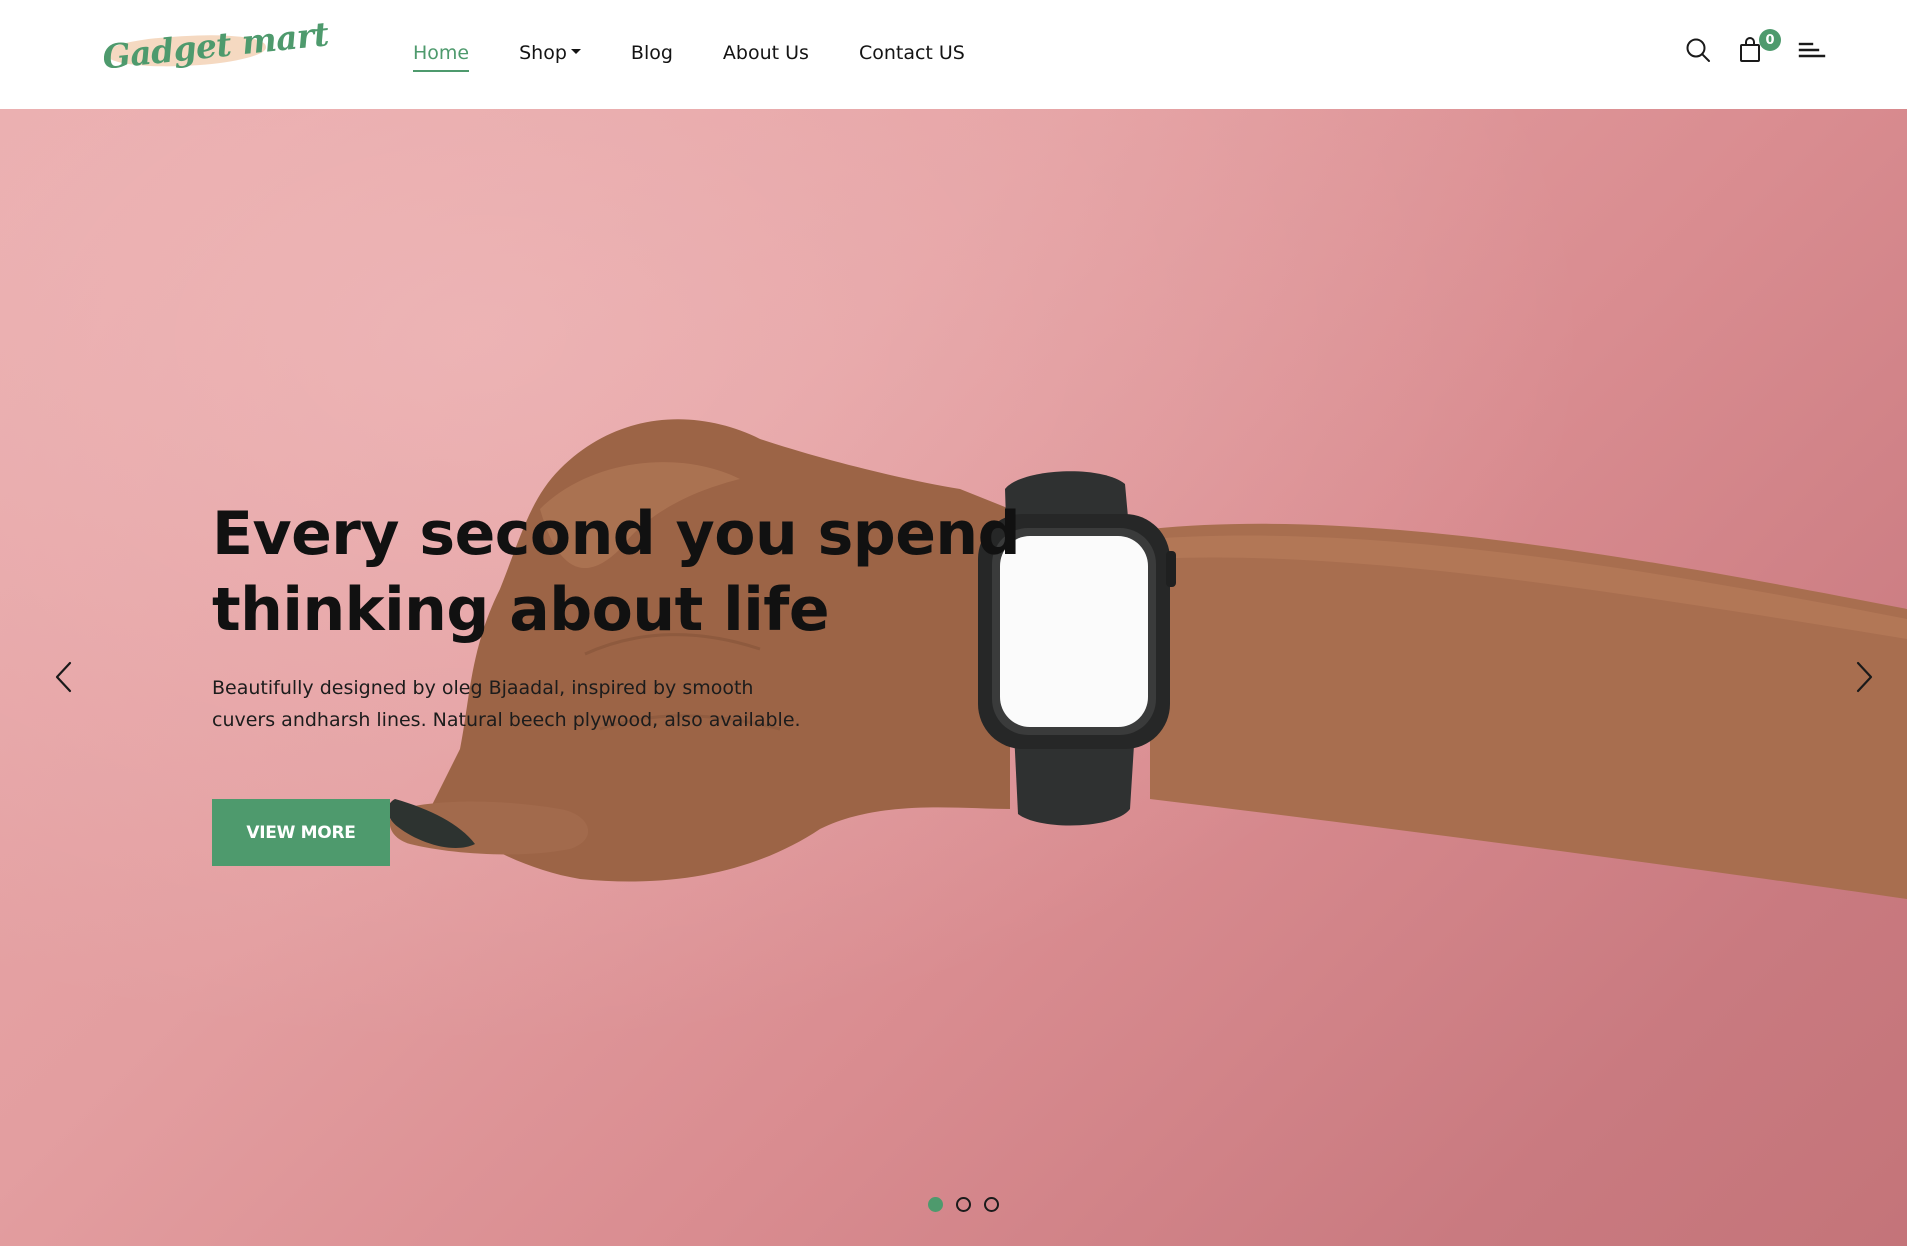  Describe the element at coordinates (652, 53) in the screenshot. I see `nav-item-blog: Blog` at that location.